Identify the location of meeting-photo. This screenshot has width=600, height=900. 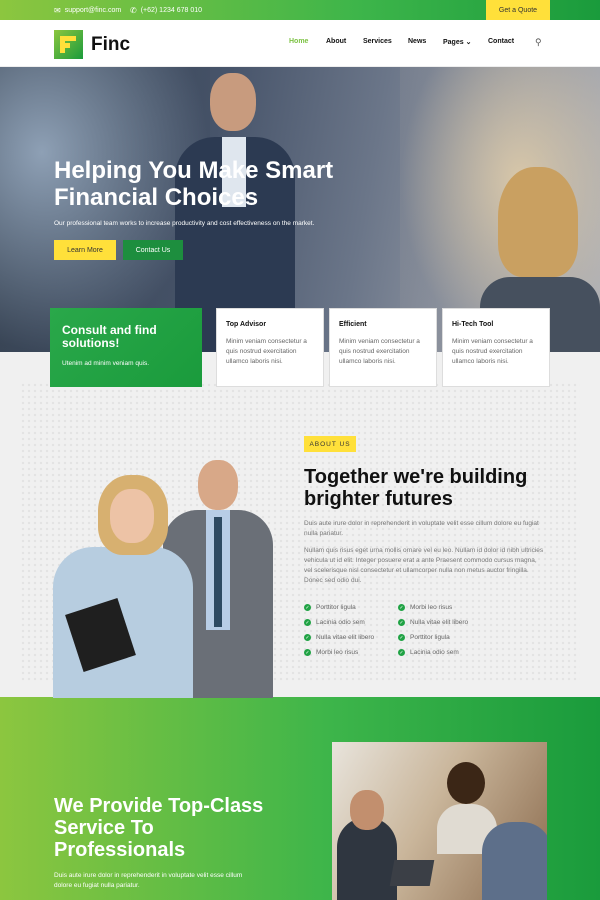
(439, 821).